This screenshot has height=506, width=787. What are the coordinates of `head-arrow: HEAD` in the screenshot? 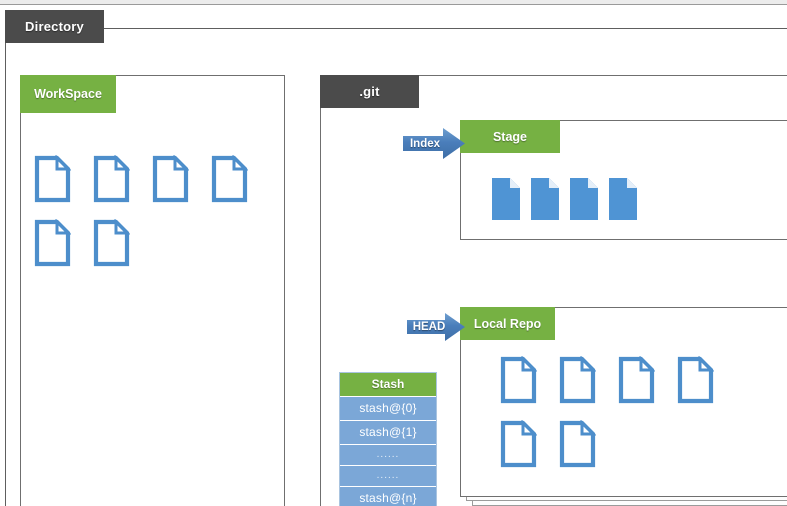 It's located at (436, 327).